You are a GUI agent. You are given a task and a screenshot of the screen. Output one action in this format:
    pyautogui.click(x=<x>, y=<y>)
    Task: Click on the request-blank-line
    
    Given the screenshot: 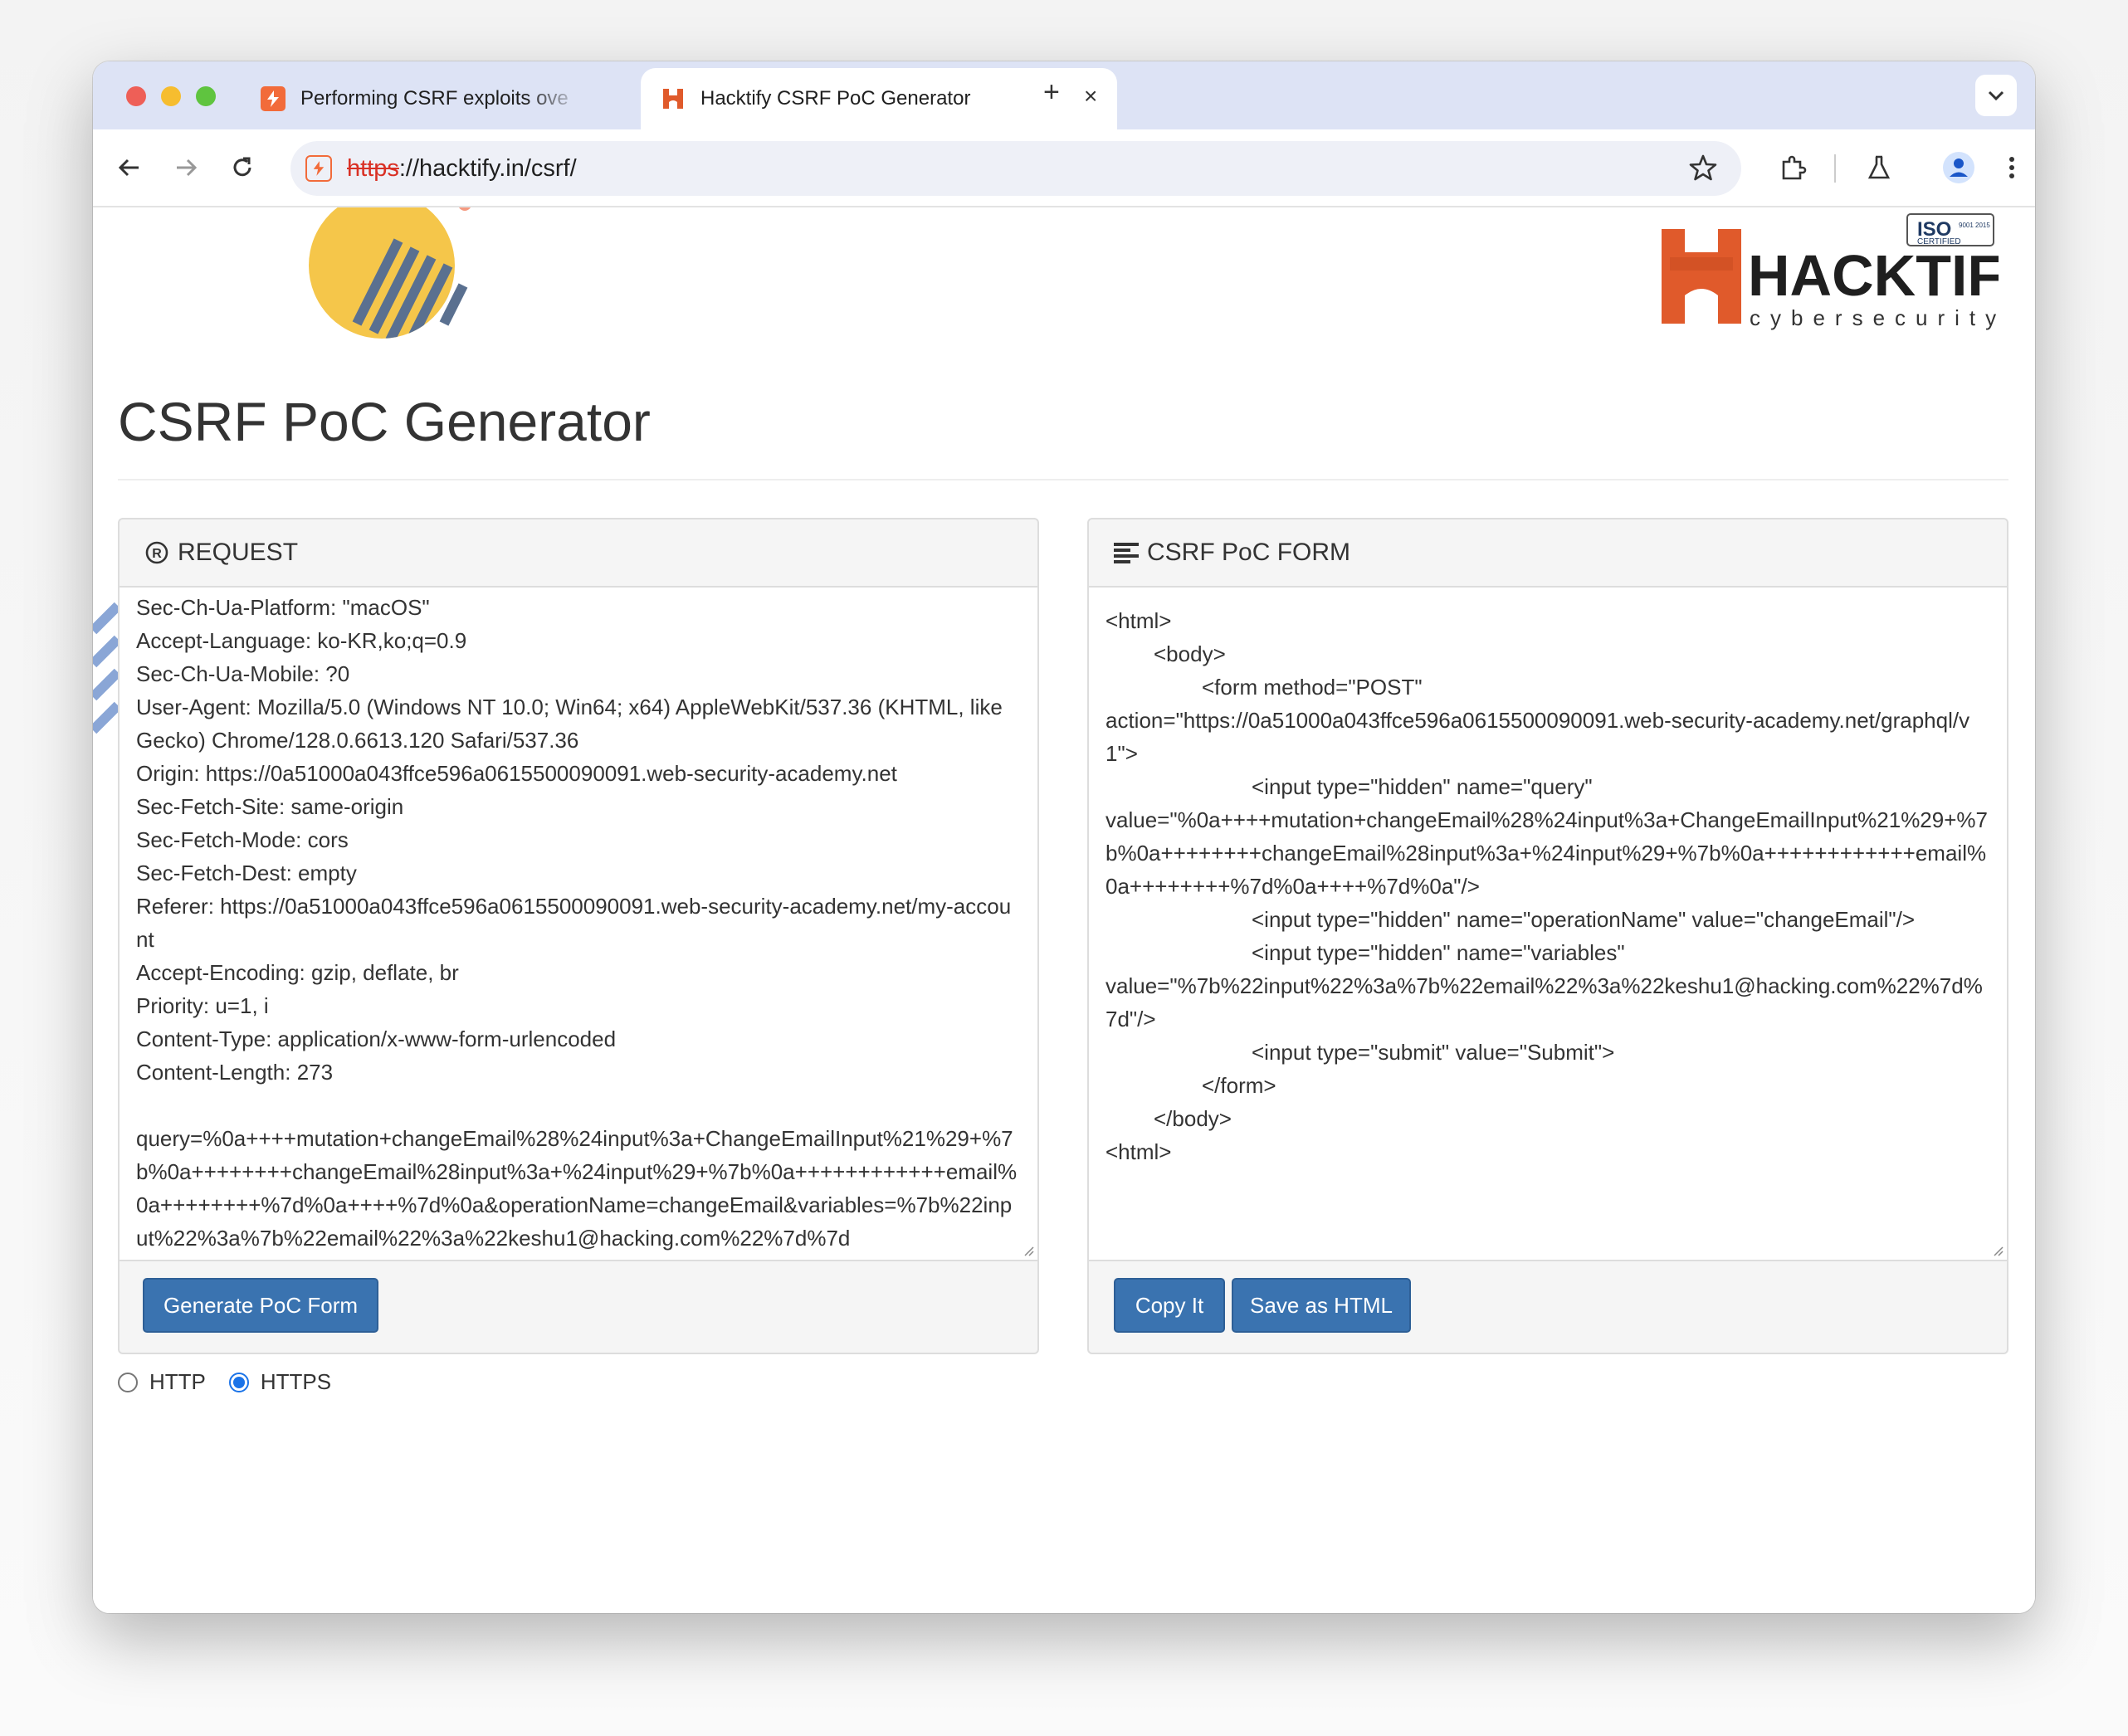 What is the action you would take?
    pyautogui.click(x=579, y=1105)
    